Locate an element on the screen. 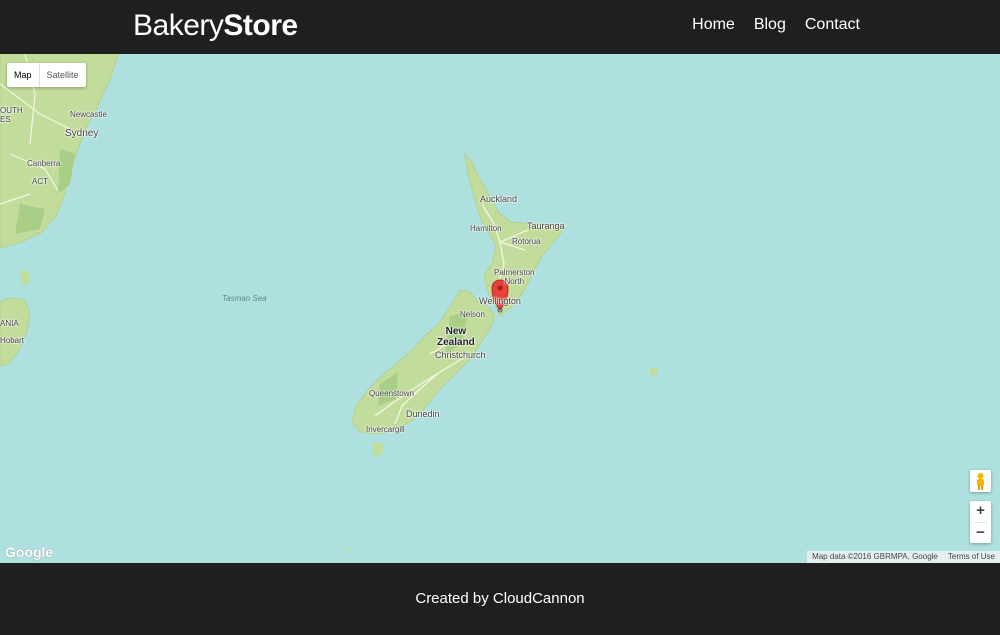 Image resolution: width=1000 pixels, height=635 pixels. zoom-in-button: + is located at coordinates (980, 511).